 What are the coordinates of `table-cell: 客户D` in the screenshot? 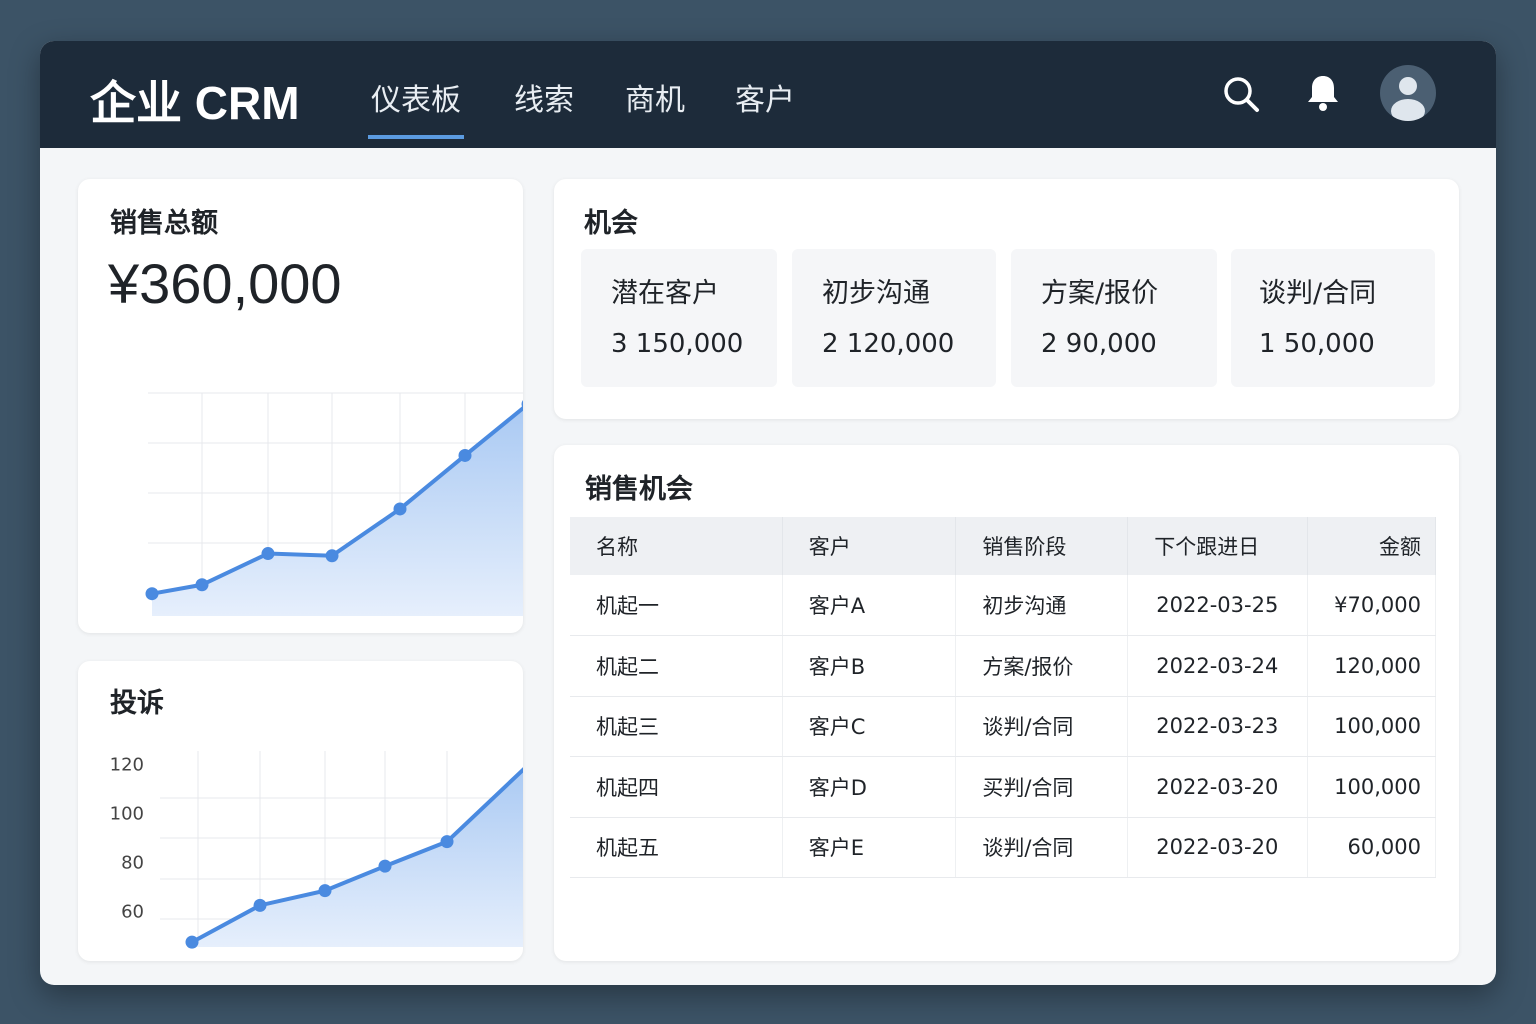 It's located at (869, 787).